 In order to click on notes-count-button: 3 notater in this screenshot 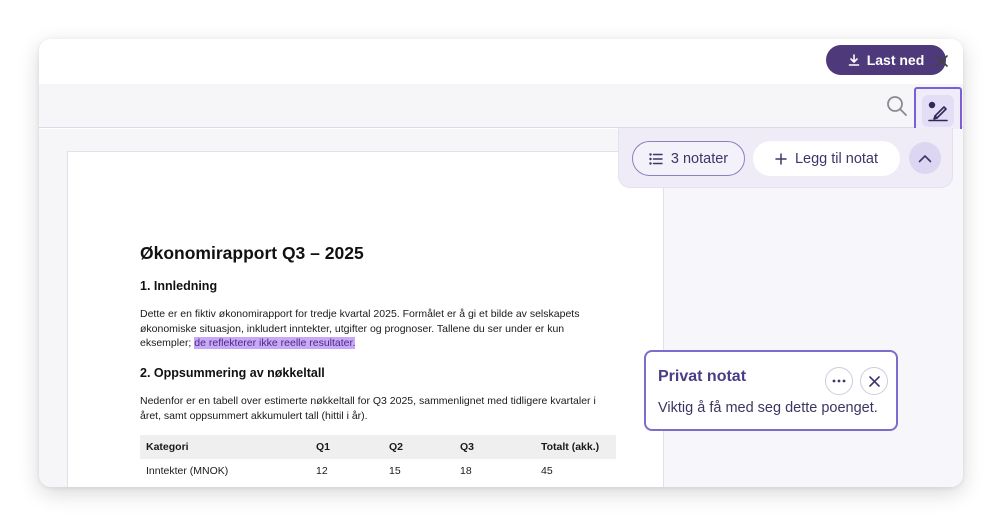, I will do `click(688, 158)`.